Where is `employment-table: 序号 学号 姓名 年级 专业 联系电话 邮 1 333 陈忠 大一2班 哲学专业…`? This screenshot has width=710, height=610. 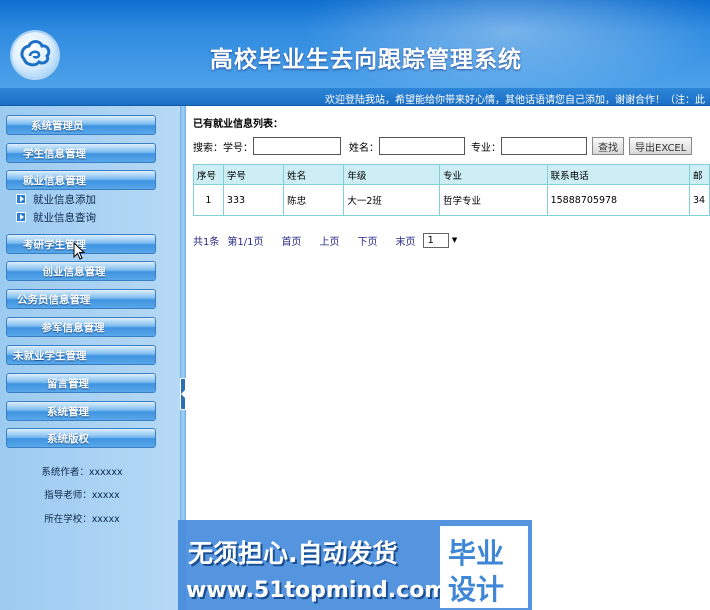 employment-table: 序号 学号 姓名 年级 专业 联系电话 邮 1 333 陈忠 大一2班 哲学专业… is located at coordinates (451, 190).